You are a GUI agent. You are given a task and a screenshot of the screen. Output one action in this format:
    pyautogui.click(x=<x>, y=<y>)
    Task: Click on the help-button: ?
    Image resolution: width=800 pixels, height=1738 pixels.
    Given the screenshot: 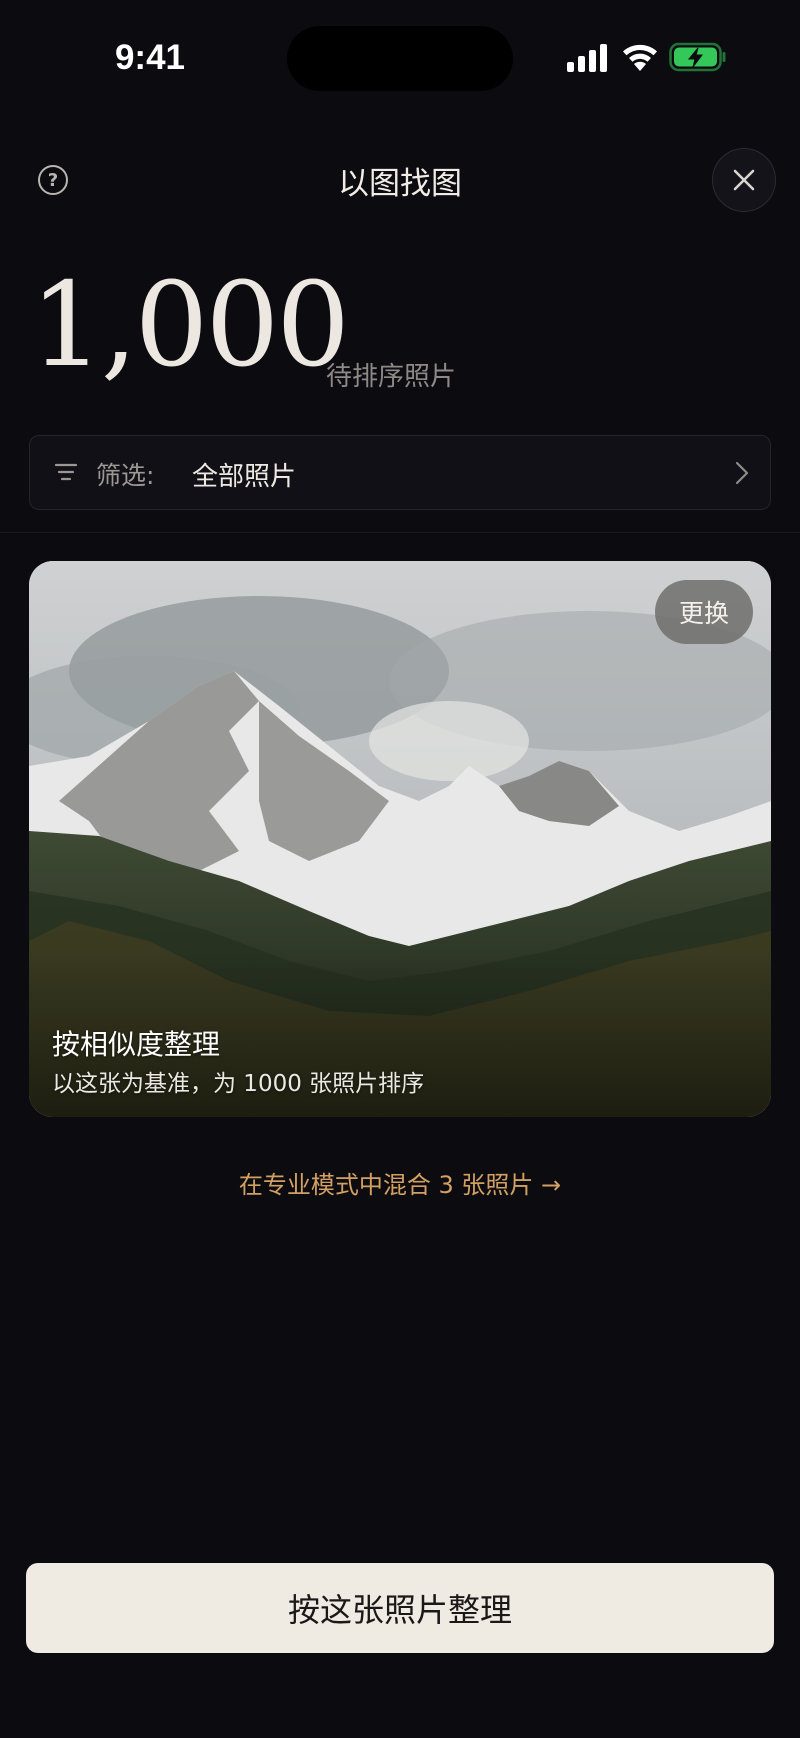 What is the action you would take?
    pyautogui.click(x=53, y=180)
    